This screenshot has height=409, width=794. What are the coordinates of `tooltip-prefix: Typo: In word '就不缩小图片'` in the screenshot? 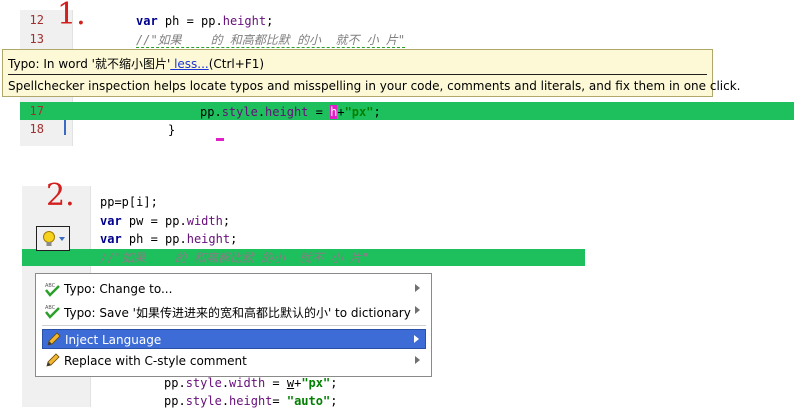 It's located at (89, 64).